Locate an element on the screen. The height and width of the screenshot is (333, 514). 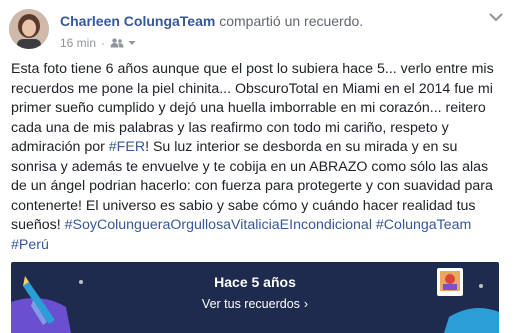
friends-icon is located at coordinates (117, 43).